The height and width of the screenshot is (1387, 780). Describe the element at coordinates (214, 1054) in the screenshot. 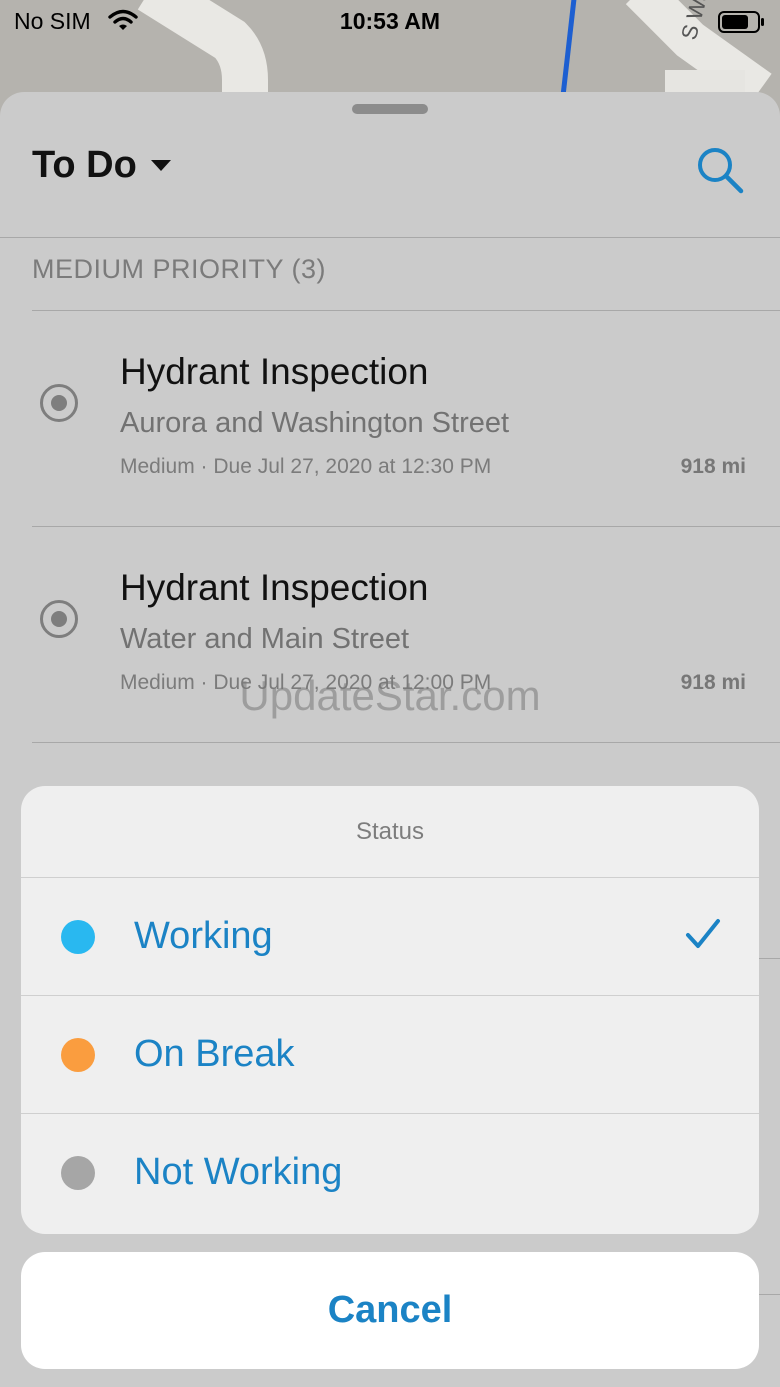

I see `status-option-label: On Break` at that location.